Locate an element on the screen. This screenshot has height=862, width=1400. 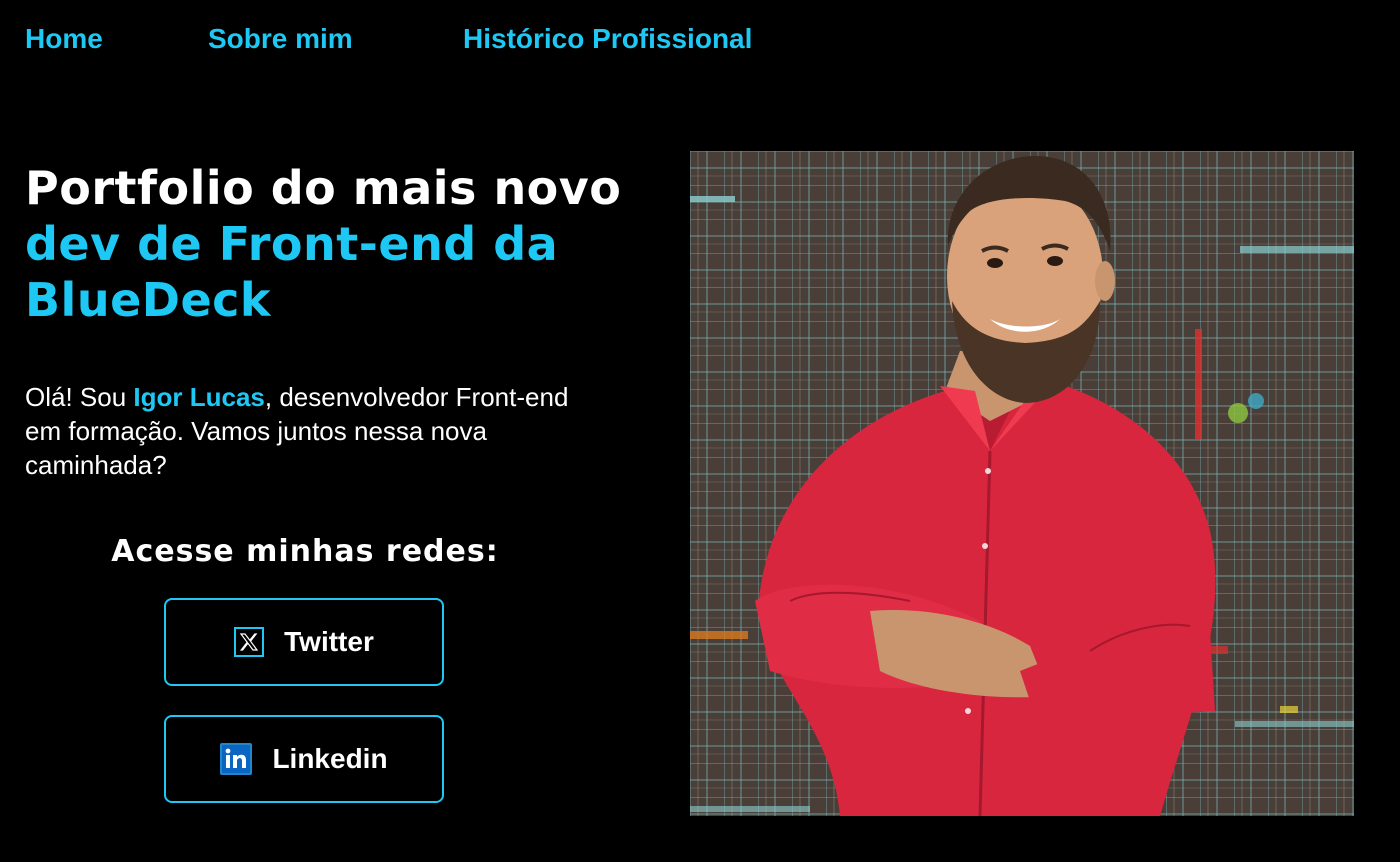
nav-link-sobre-mim: Sobre mim is located at coordinates (280, 39).